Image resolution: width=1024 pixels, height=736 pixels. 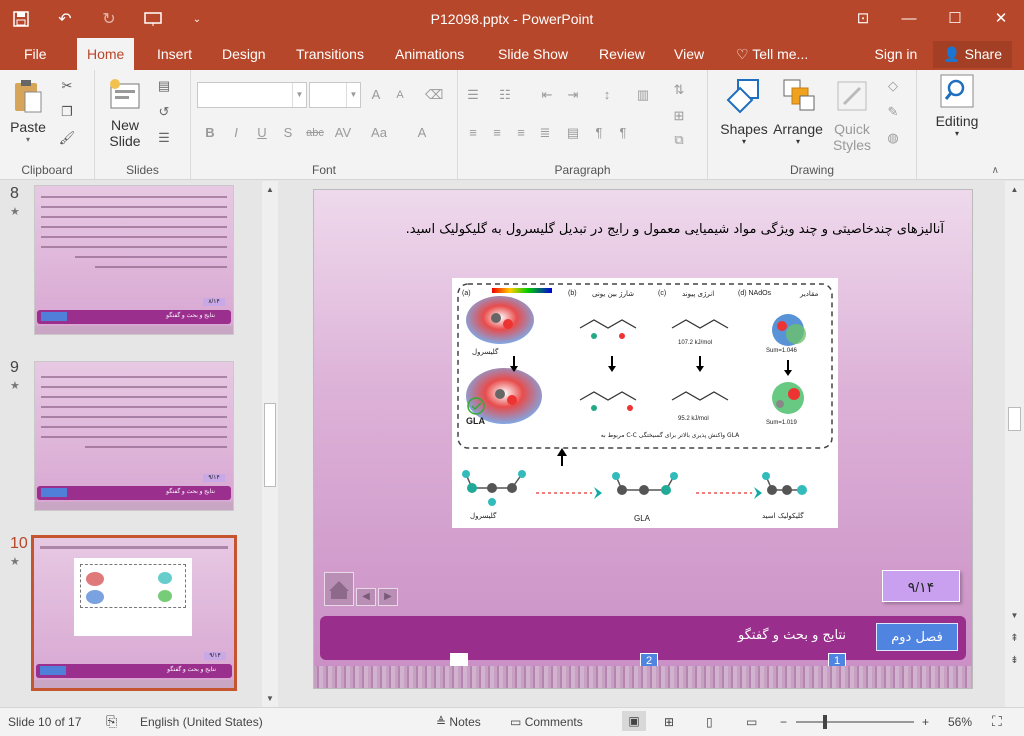 I want to click on tab-slide-show: Slide Show, so click(x=533, y=54).